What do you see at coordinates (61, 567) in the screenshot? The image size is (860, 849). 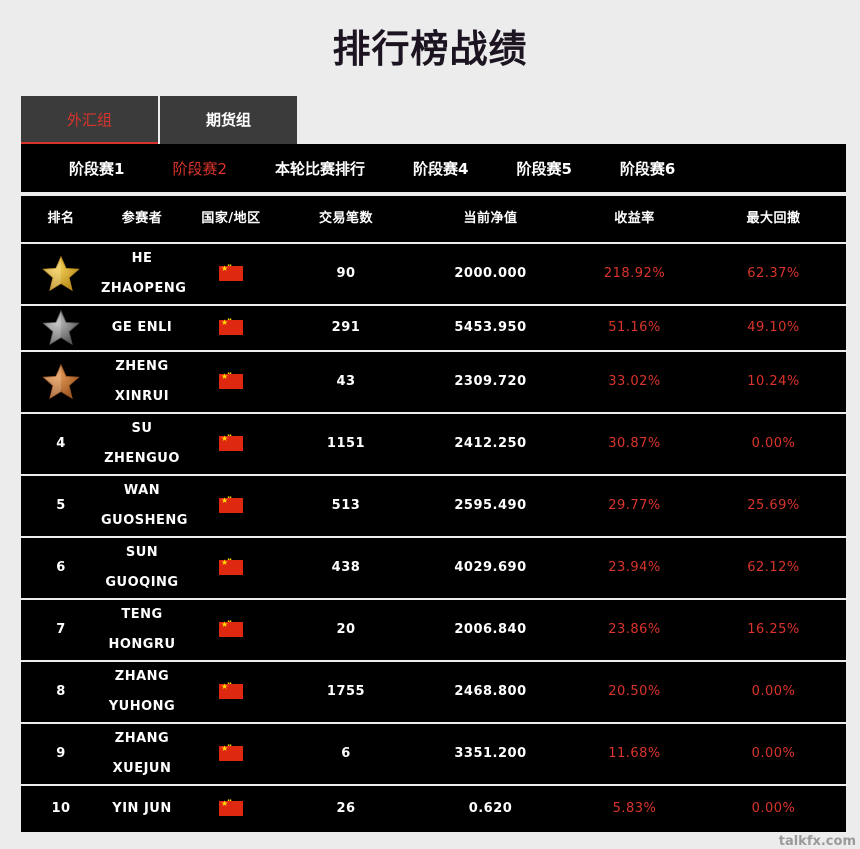 I see `rank-number: 6` at bounding box center [61, 567].